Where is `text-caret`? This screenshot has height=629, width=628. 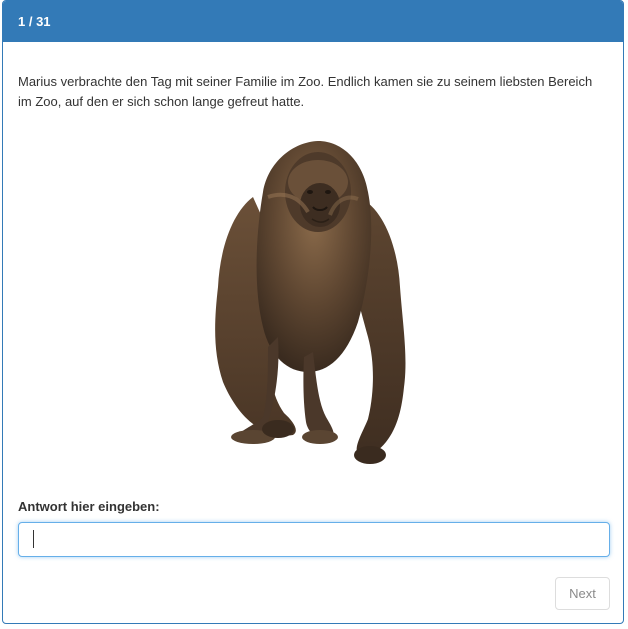 text-caret is located at coordinates (33, 539).